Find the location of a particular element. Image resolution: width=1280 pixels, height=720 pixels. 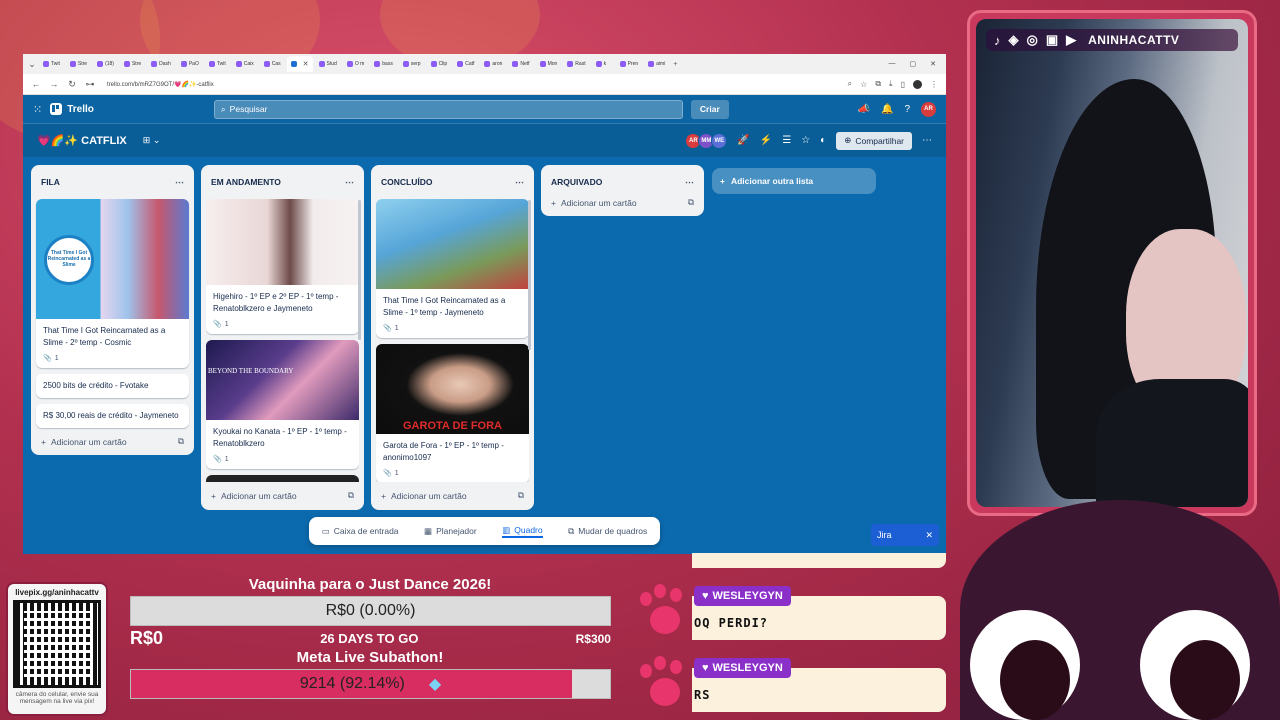

profile-avatar is located at coordinates (917, 84).